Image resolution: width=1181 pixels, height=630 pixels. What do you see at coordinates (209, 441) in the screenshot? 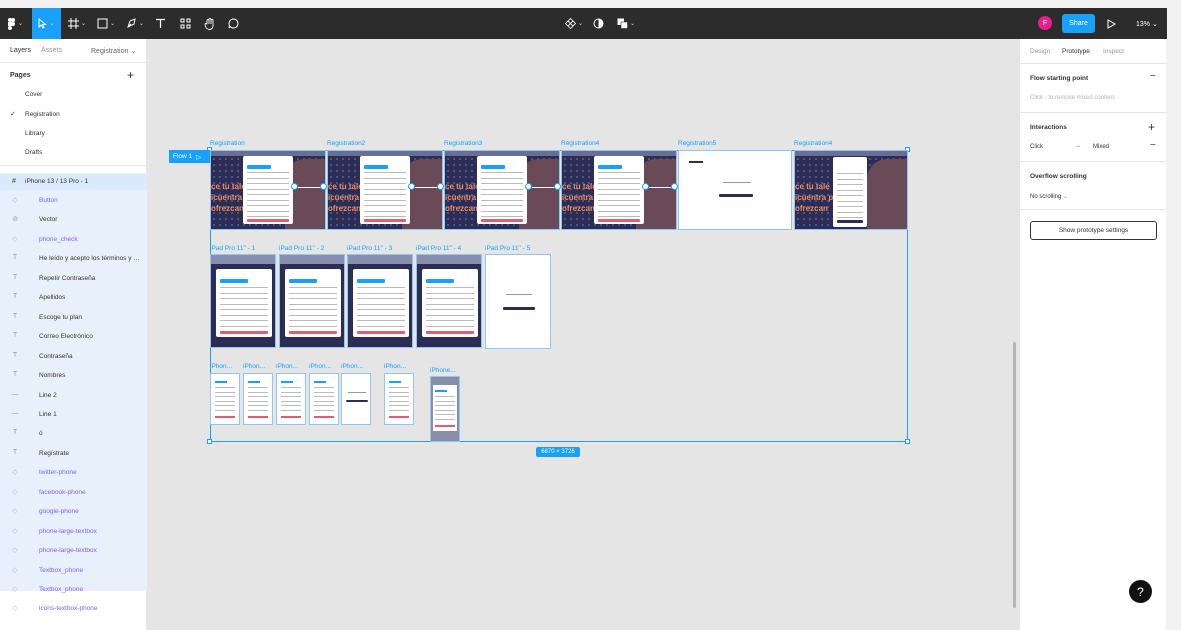
I see `resize-handle` at bounding box center [209, 441].